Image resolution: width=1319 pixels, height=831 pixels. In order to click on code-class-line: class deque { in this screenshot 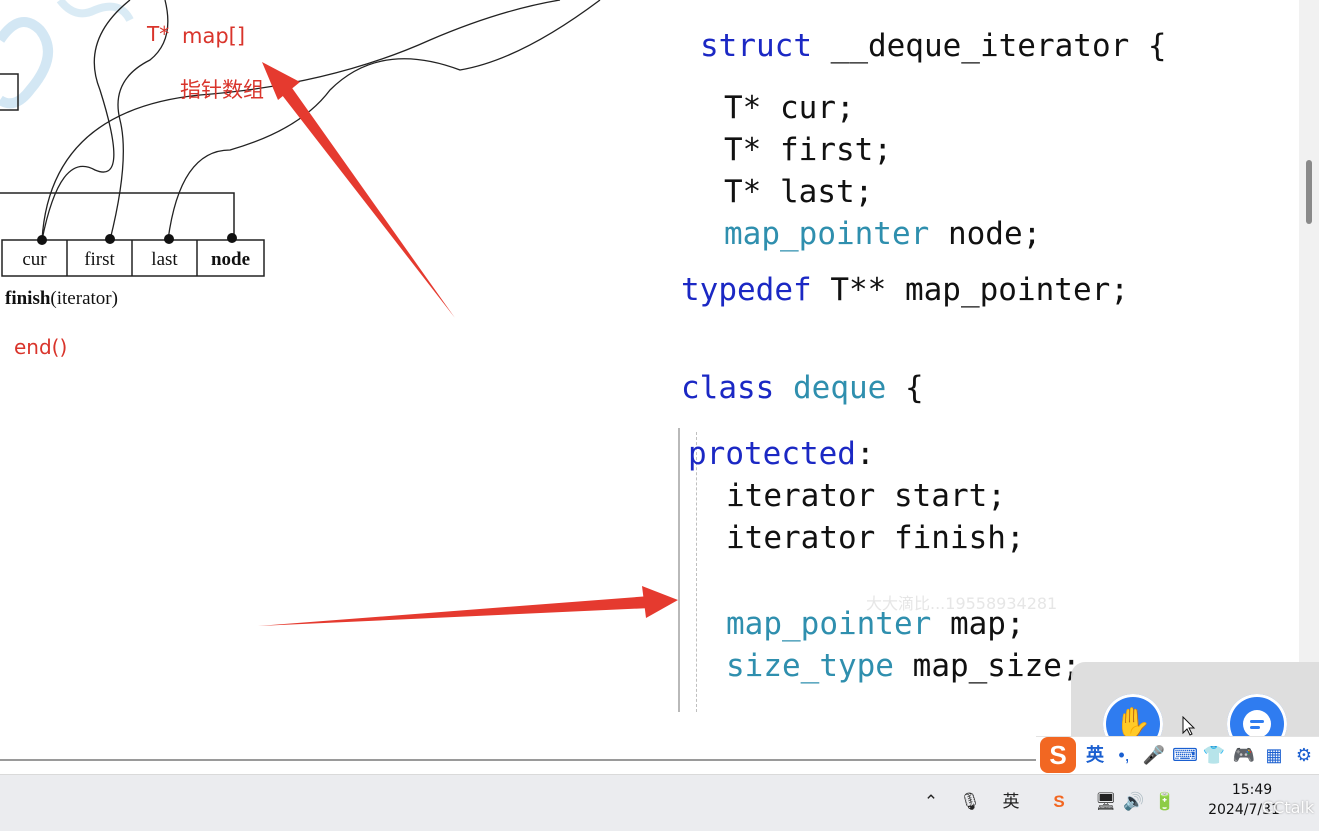, I will do `click(802, 388)`.